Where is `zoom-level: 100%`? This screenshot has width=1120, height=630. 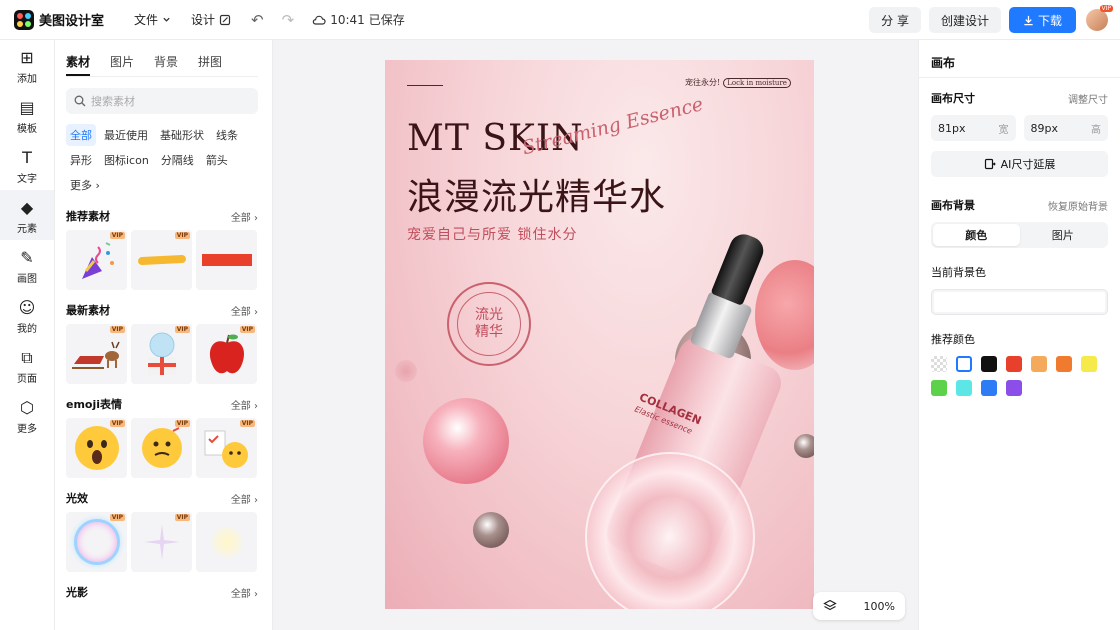
zoom-level: 100% is located at coordinates (879, 606).